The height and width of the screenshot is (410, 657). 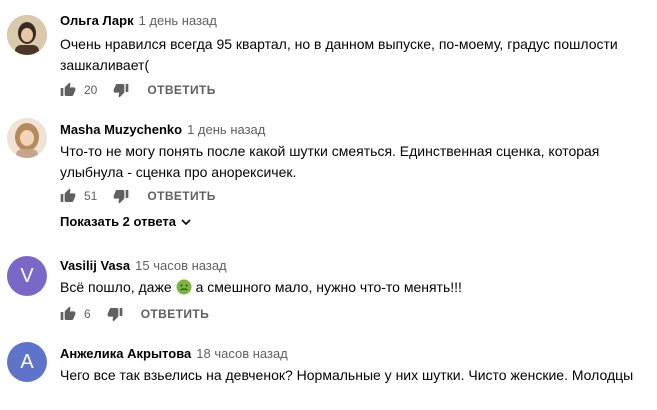 I want to click on chevron-down-icon, so click(x=186, y=222).